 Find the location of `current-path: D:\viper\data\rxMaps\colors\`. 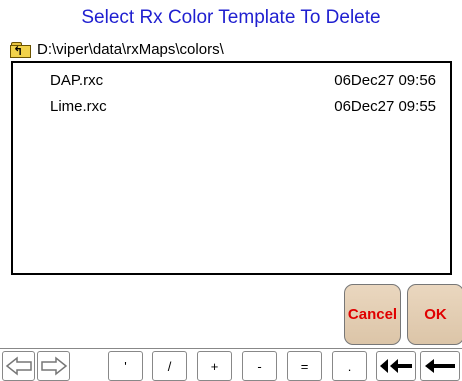

current-path: D:\viper\data\rxMaps\colors\ is located at coordinates (130, 49).